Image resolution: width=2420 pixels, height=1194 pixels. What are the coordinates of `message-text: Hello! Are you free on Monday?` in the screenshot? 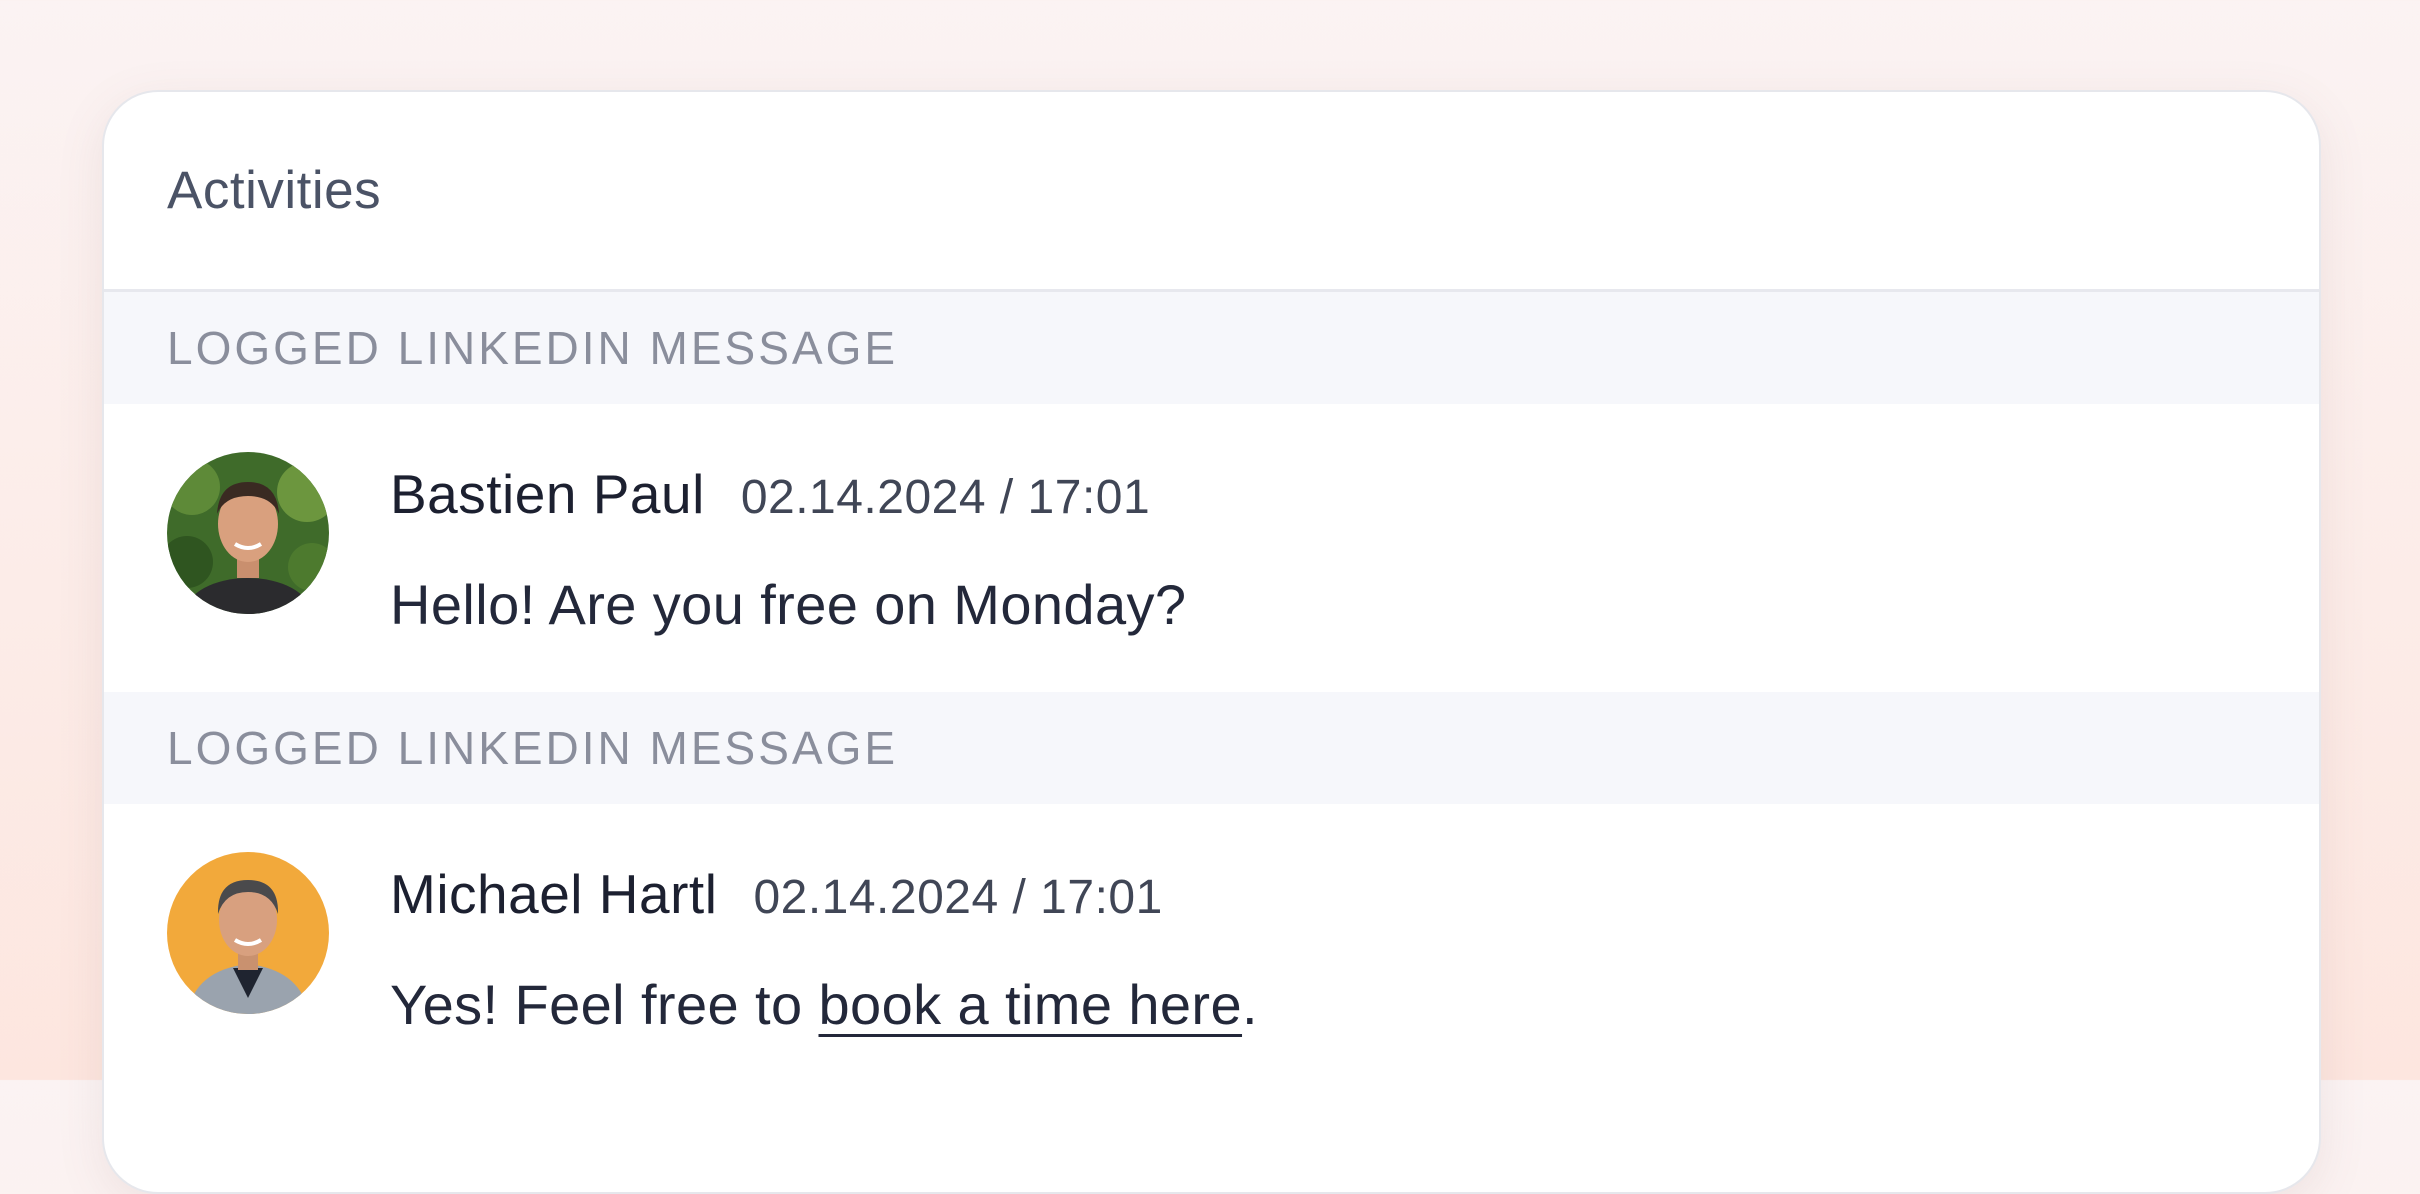 It's located at (788, 604).